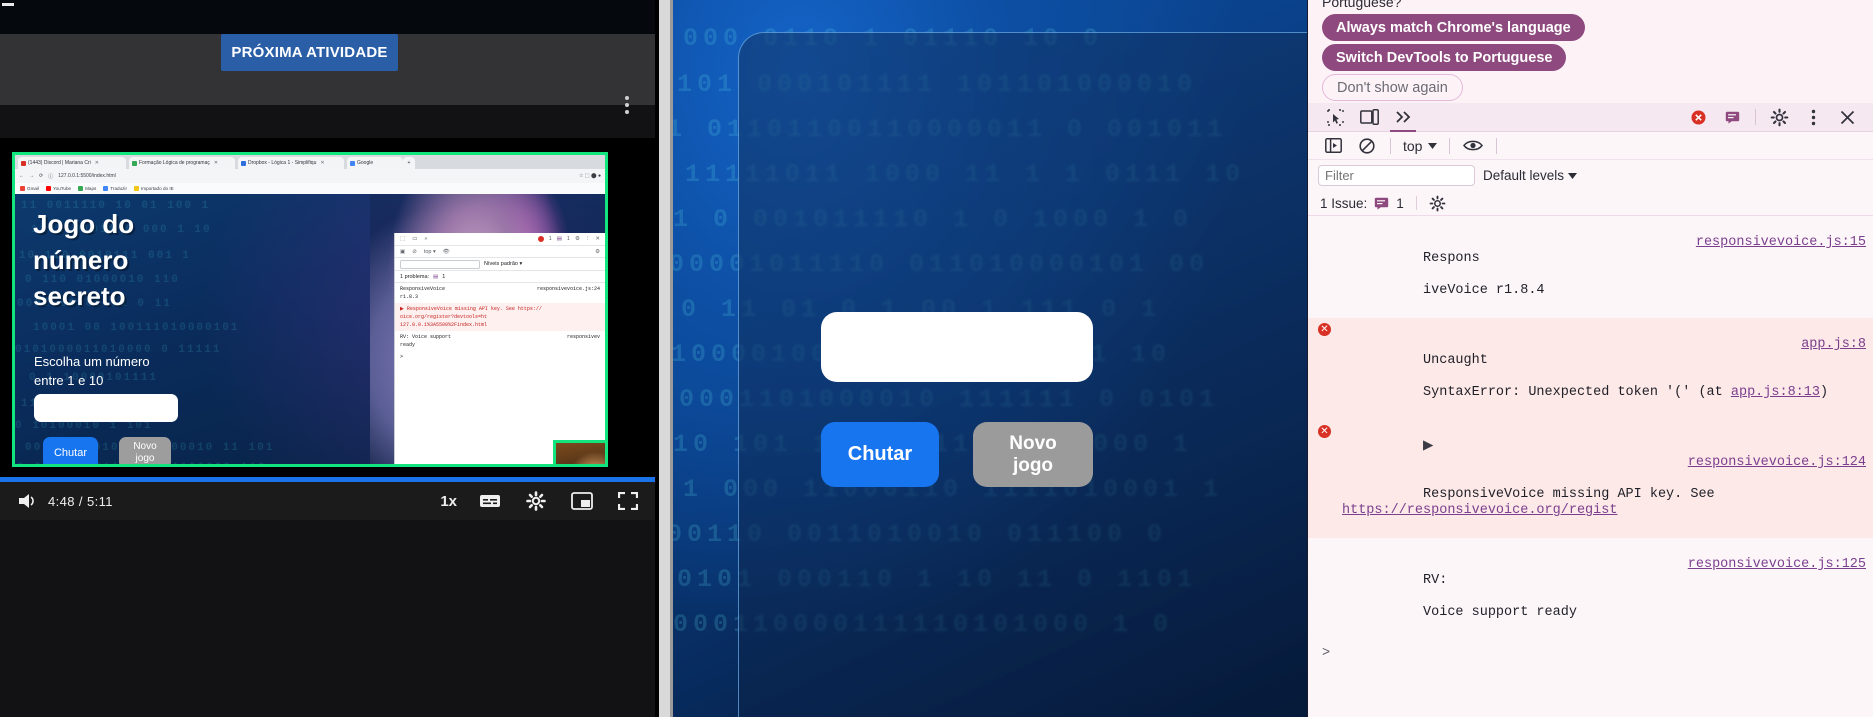 This screenshot has height=717, width=1873. I want to click on live-expression-icon, so click(1473, 145).